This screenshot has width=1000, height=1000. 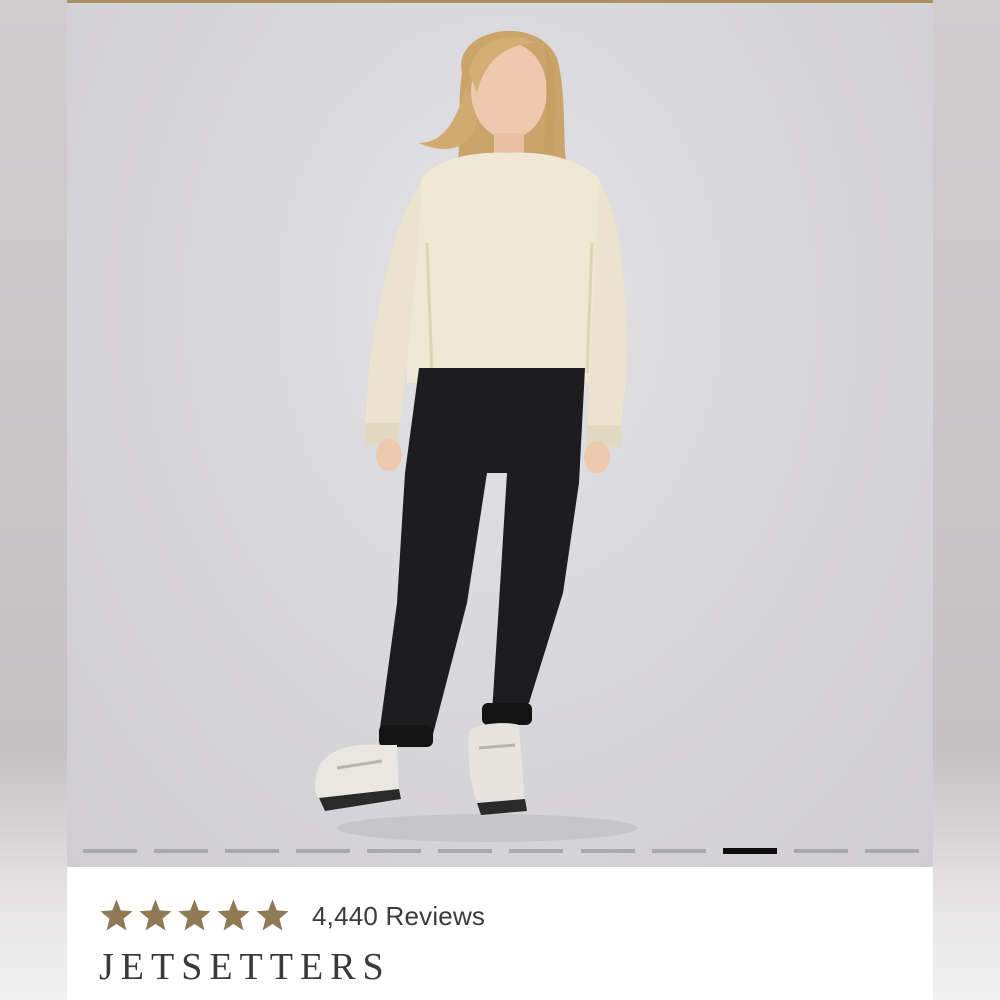 What do you see at coordinates (501, 851) in the screenshot?
I see `carousel-indicators` at bounding box center [501, 851].